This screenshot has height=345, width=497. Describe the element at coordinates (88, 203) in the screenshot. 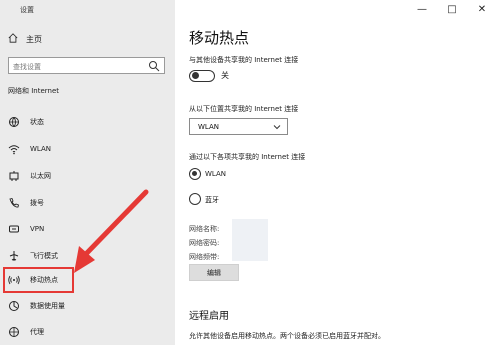

I see `sidebar-item-dialup: 拨号` at that location.